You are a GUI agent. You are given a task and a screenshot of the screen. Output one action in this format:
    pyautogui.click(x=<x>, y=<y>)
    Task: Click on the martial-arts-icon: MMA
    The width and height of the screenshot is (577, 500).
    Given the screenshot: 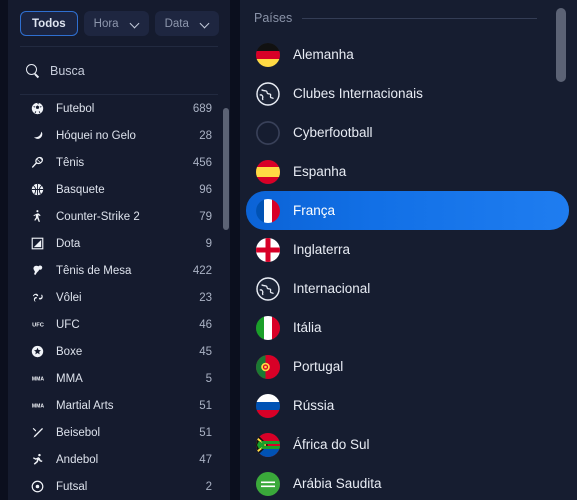 What is the action you would take?
    pyautogui.click(x=37, y=405)
    